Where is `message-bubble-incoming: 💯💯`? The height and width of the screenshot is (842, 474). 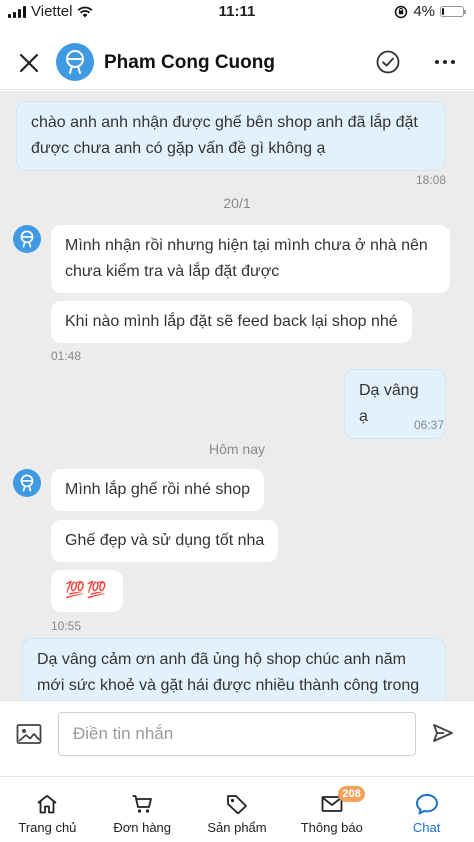 message-bubble-incoming: 💯💯 is located at coordinates (87, 591).